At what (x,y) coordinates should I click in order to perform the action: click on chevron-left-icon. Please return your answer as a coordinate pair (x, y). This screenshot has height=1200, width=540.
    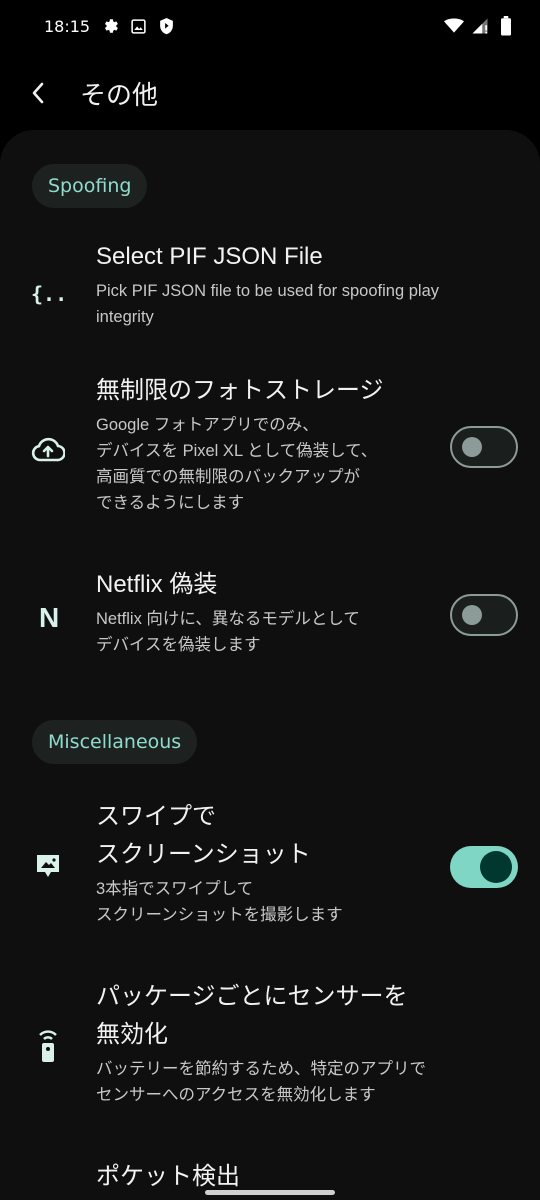
    Looking at the image, I should click on (38, 93).